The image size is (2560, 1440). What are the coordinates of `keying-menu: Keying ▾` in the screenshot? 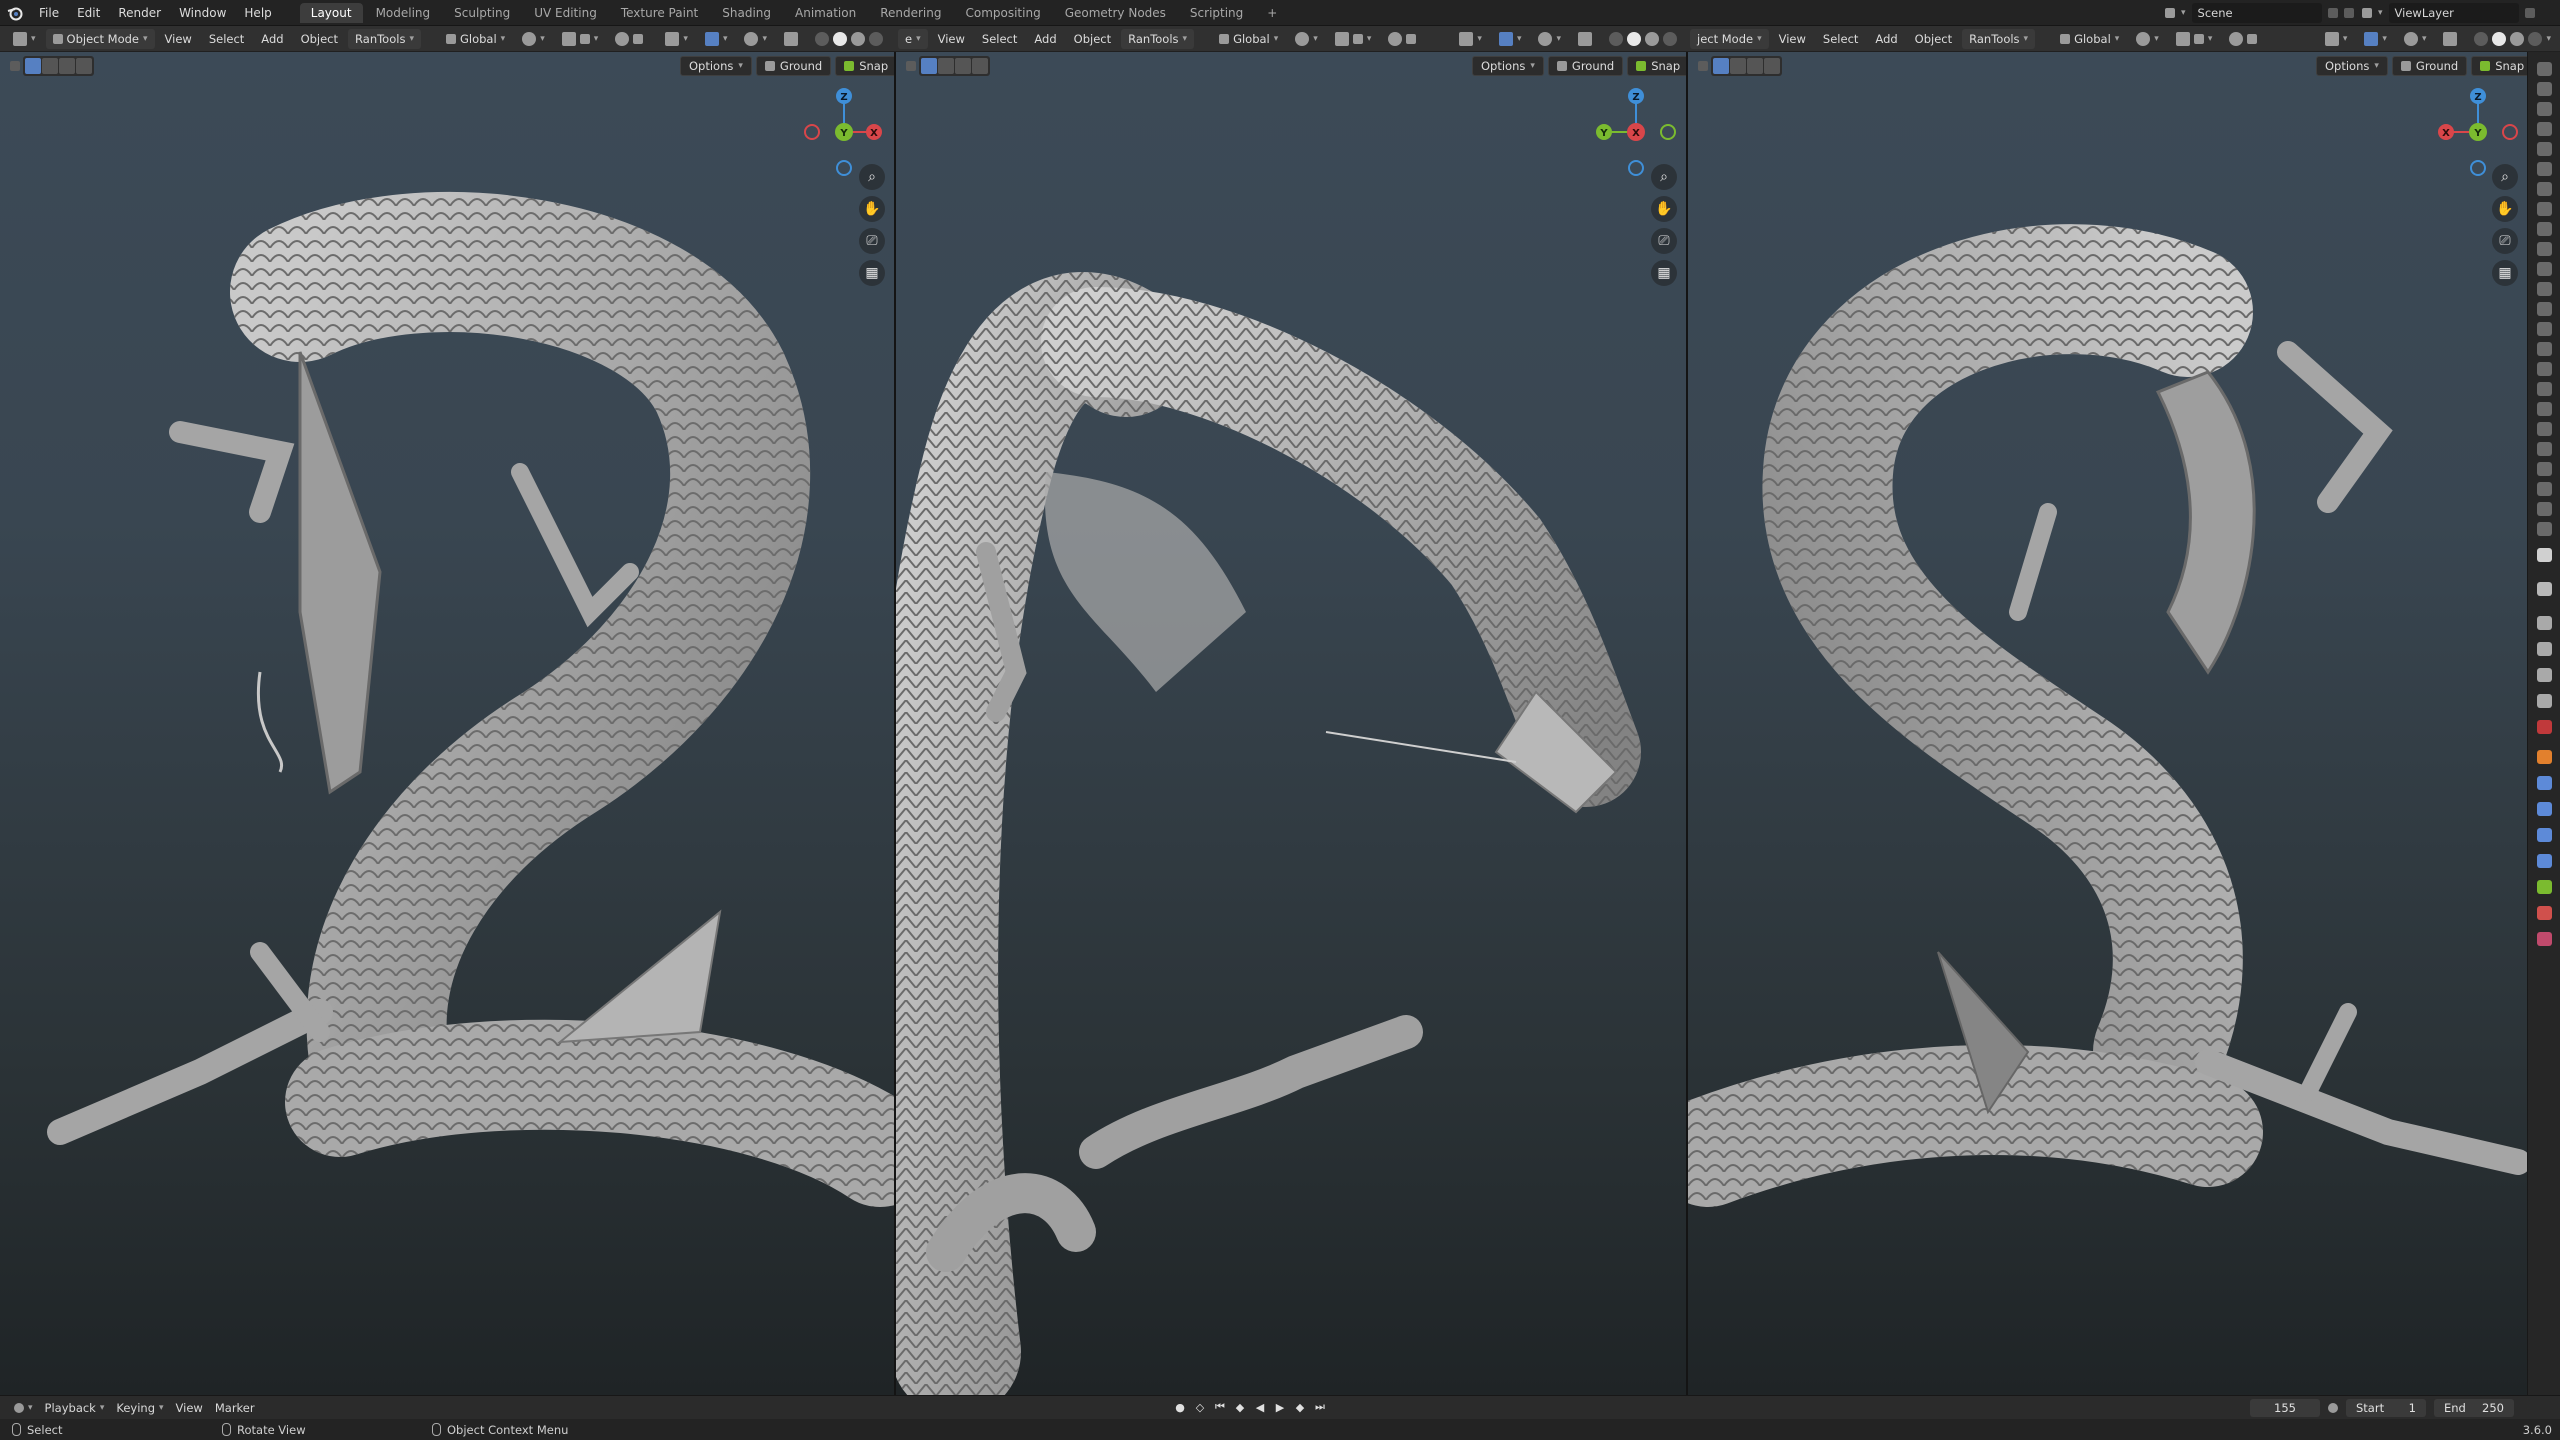 It's located at (139, 1408).